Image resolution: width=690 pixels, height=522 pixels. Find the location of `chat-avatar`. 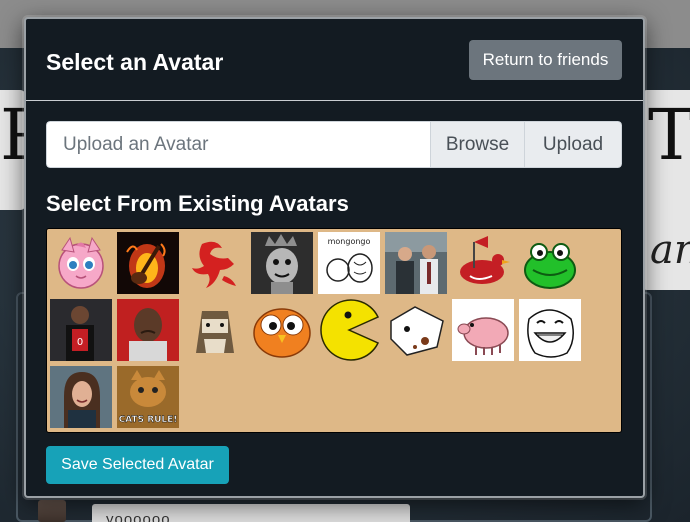

chat-avatar is located at coordinates (52, 511).